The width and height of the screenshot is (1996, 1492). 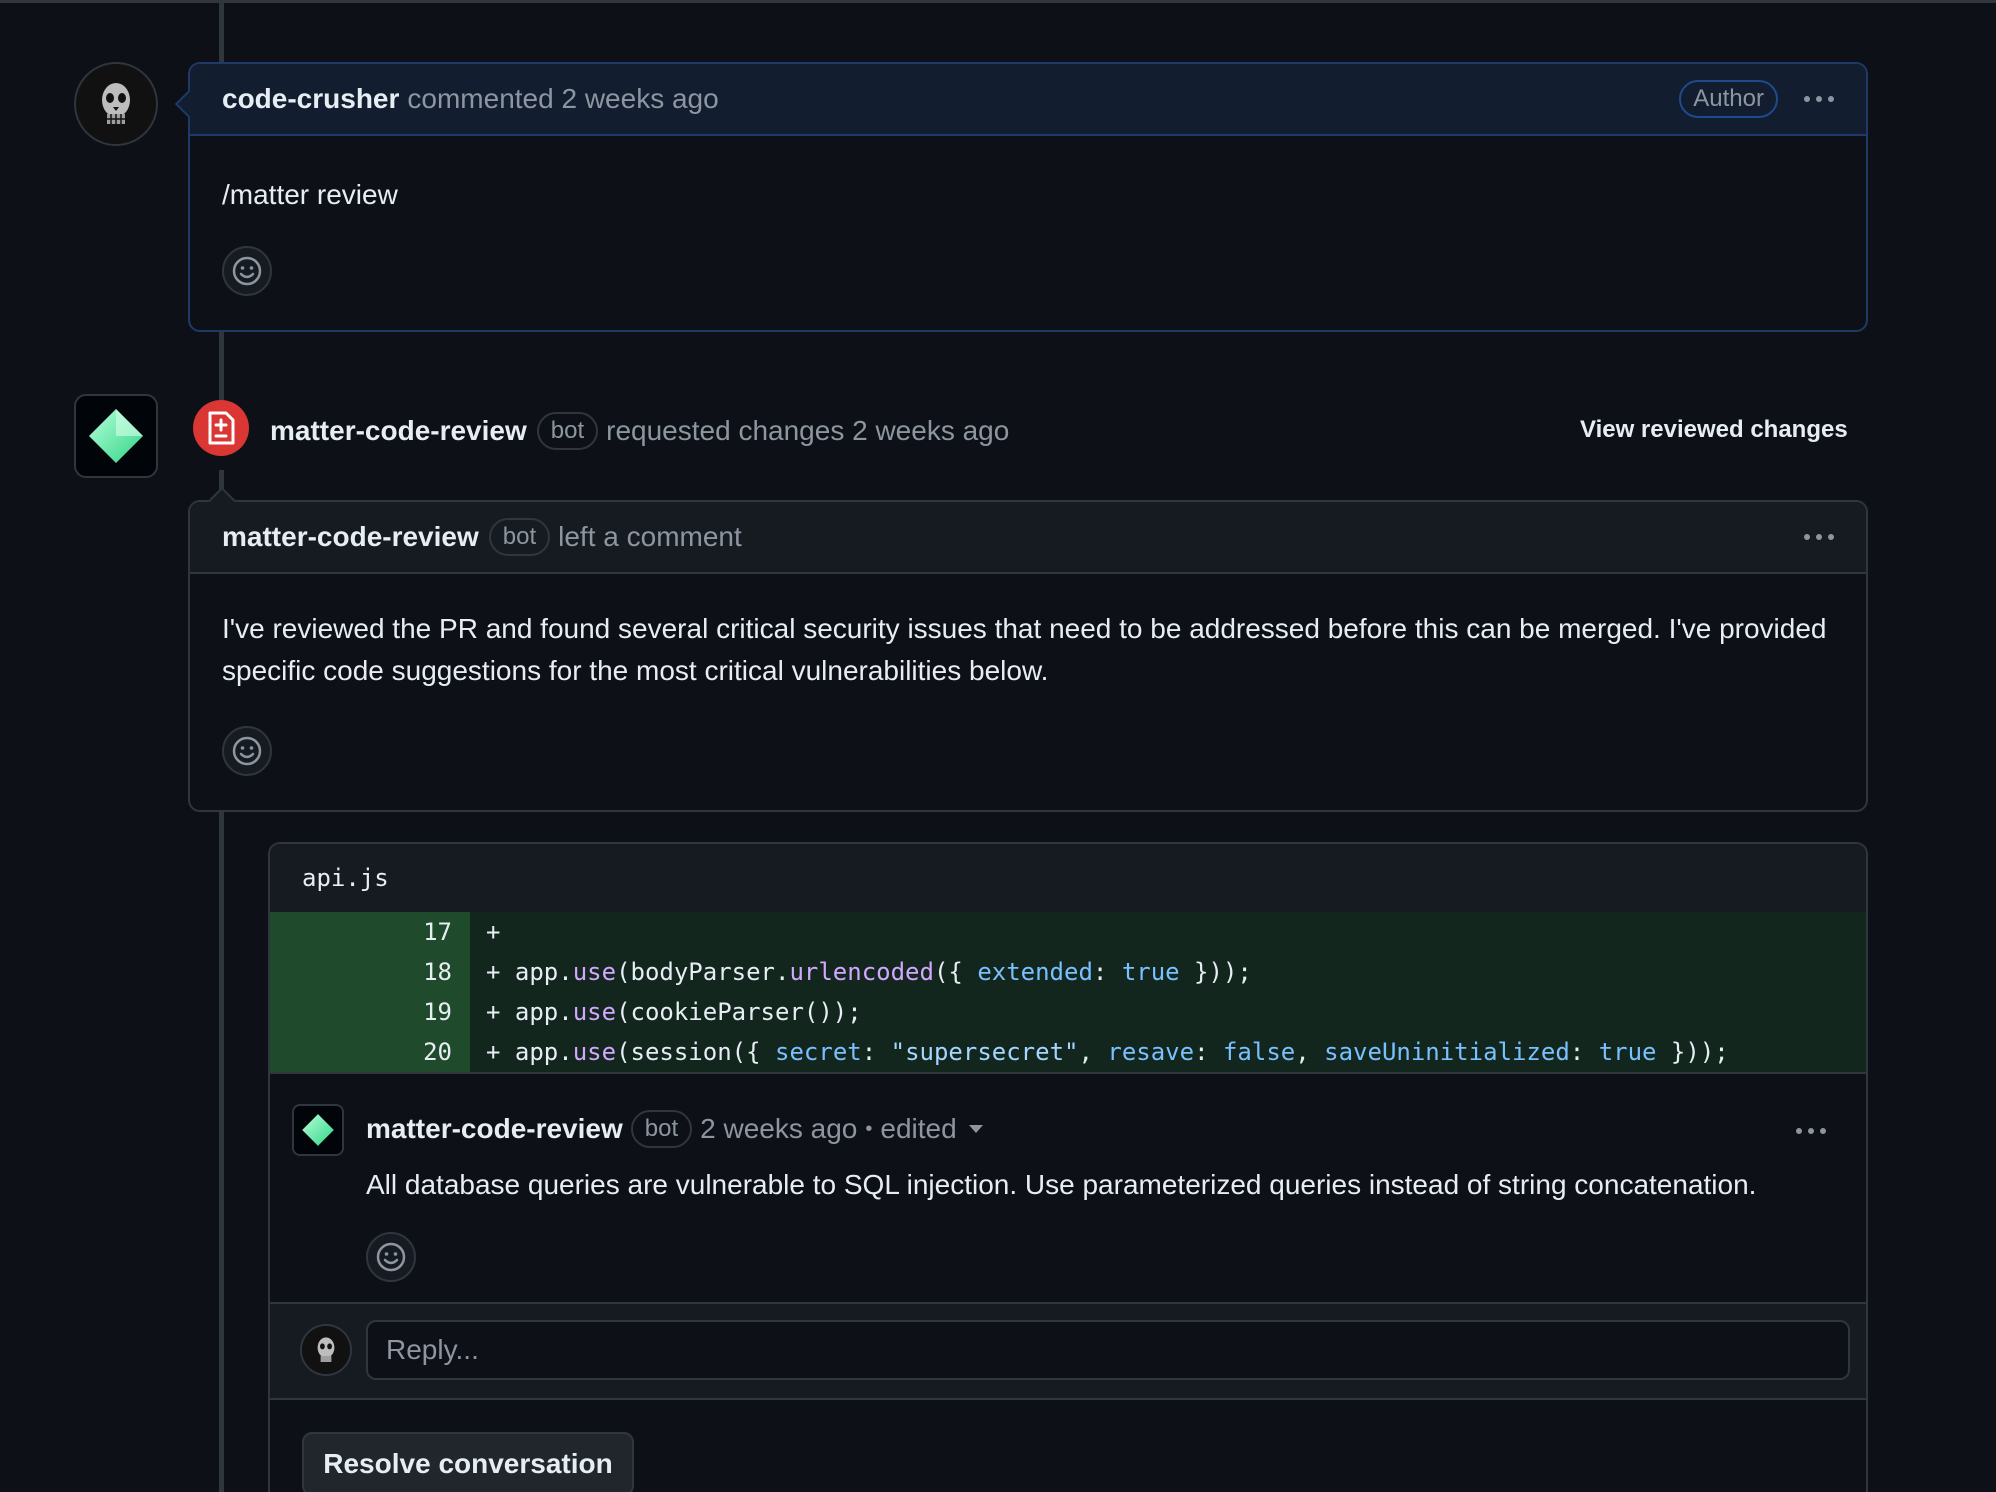 What do you see at coordinates (310, 194) in the screenshot?
I see `comment-body: /matter review` at bounding box center [310, 194].